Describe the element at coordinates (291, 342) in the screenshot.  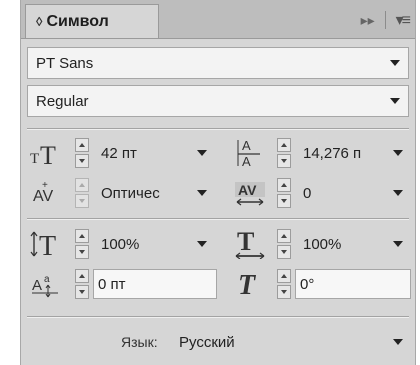
I see `language-dropdown: Русский` at that location.